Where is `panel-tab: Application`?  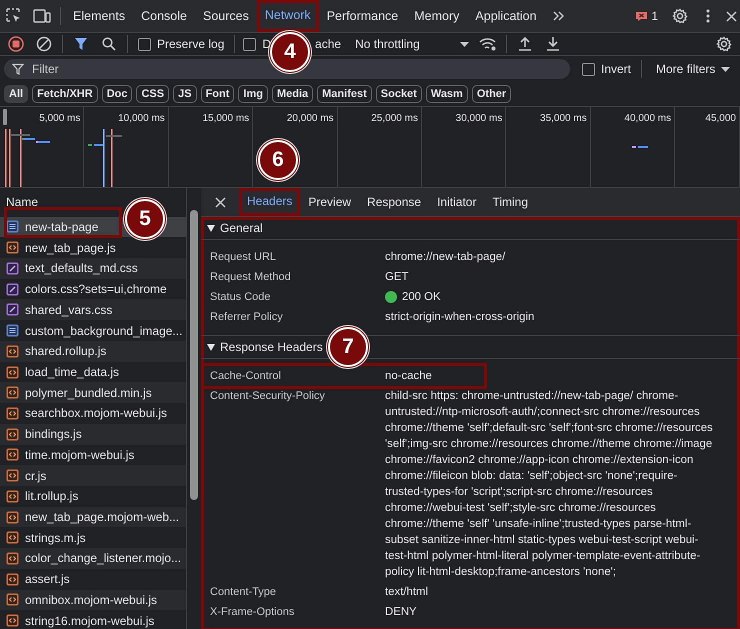
panel-tab: Application is located at coordinates (506, 16).